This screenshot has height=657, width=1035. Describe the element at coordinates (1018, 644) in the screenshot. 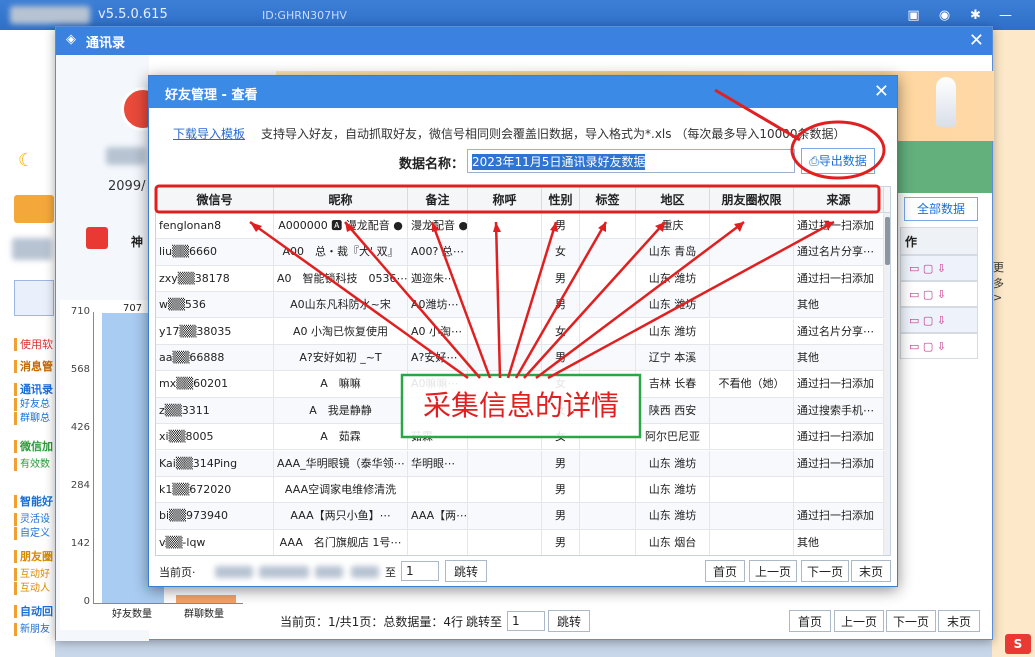

I see `brand-s-icon: S` at that location.